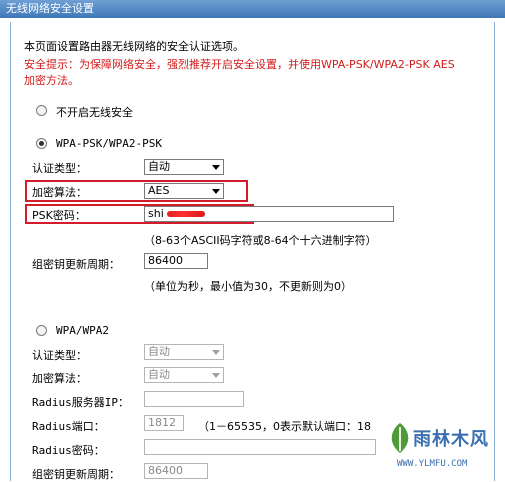 Image resolution: width=505 pixels, height=482 pixels. Describe the element at coordinates (59, 355) in the screenshot. I see `wpa-auth-type-label: 认证类型：` at that location.